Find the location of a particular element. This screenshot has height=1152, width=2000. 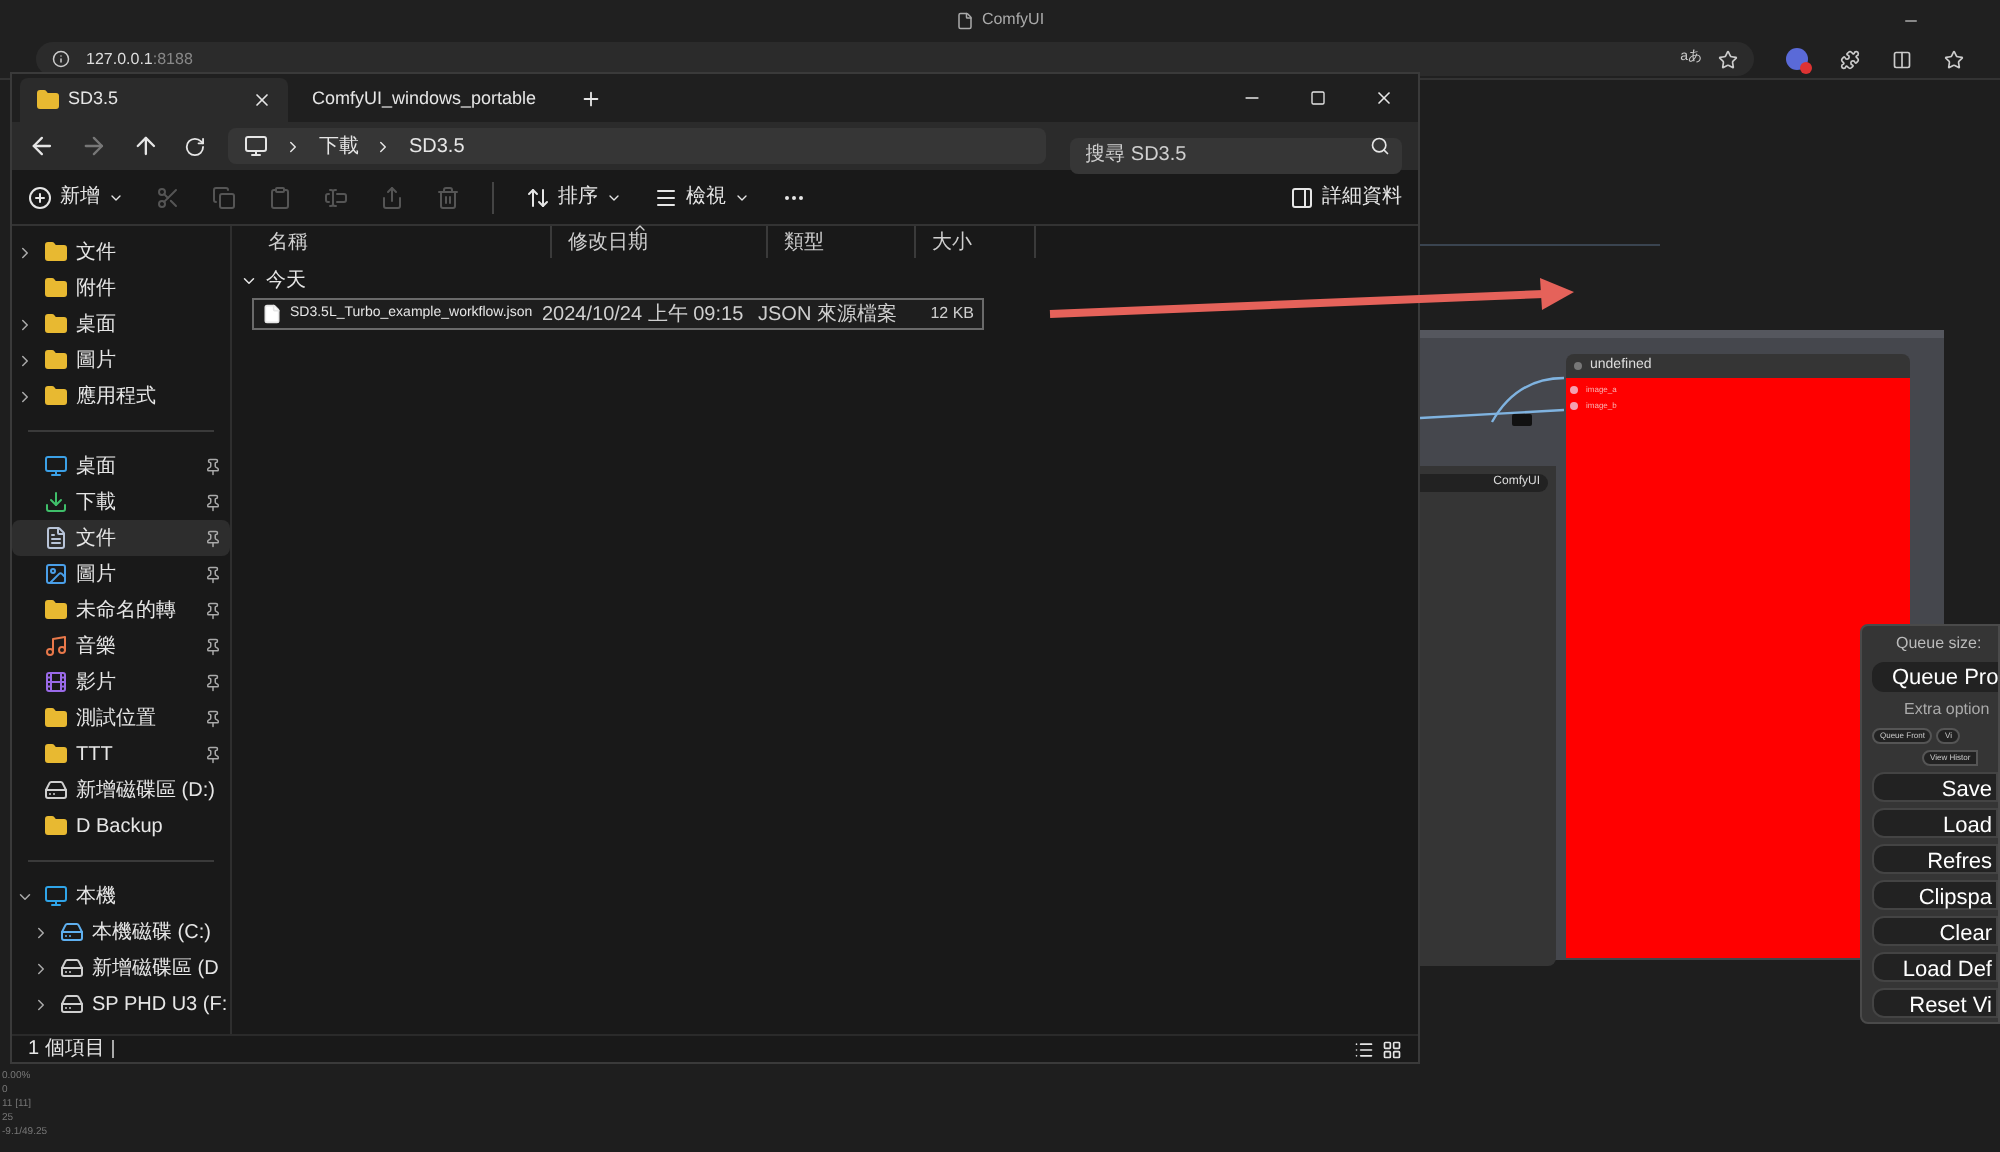

menu-button: Load Def is located at coordinates (1935, 967).